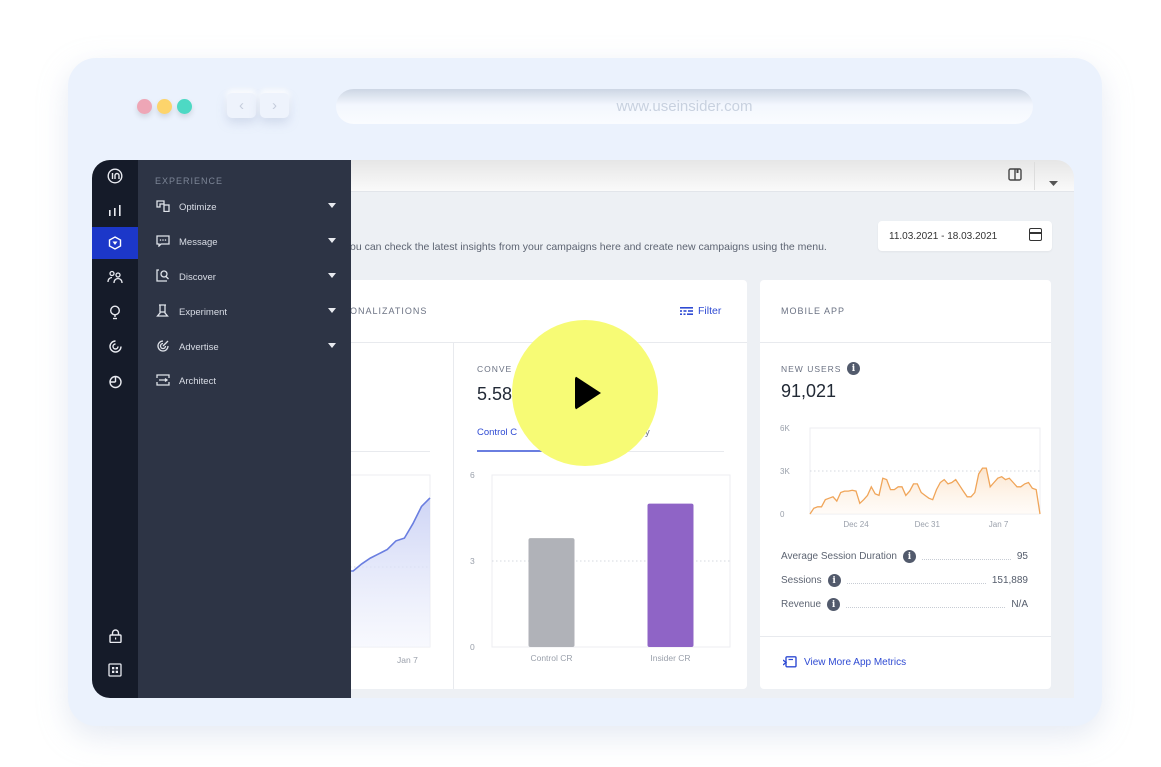  What do you see at coordinates (246, 207) in the screenshot?
I see `menu-item-optimize: Optimize` at bounding box center [246, 207].